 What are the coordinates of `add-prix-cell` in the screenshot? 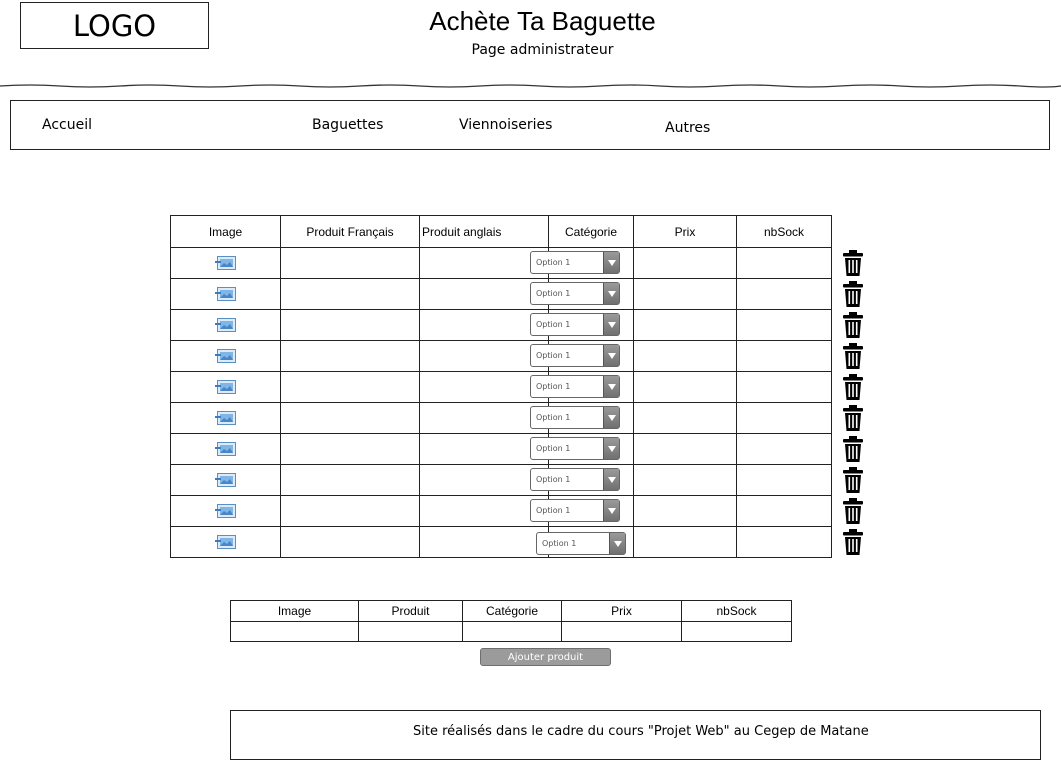 It's located at (621, 631).